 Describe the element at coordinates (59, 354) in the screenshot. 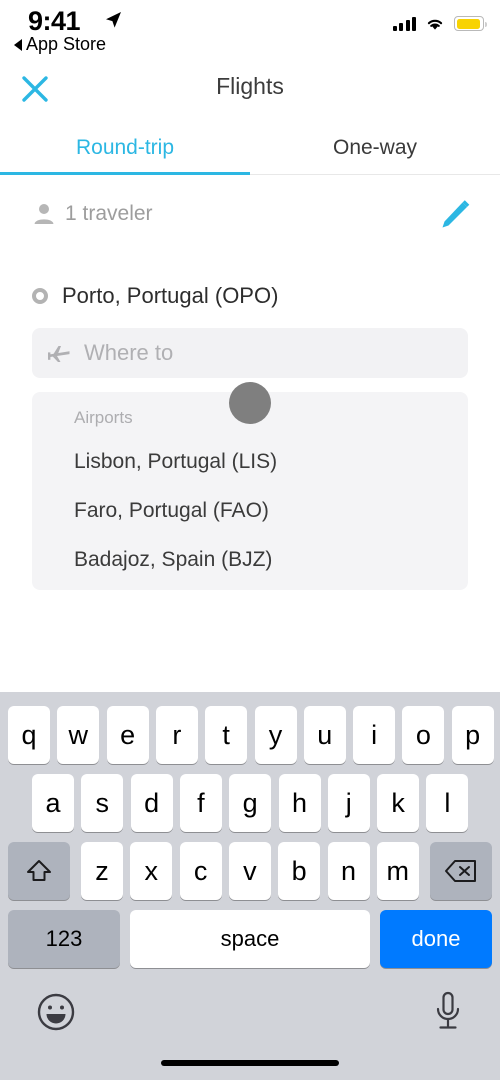

I see `airplane-icon` at that location.